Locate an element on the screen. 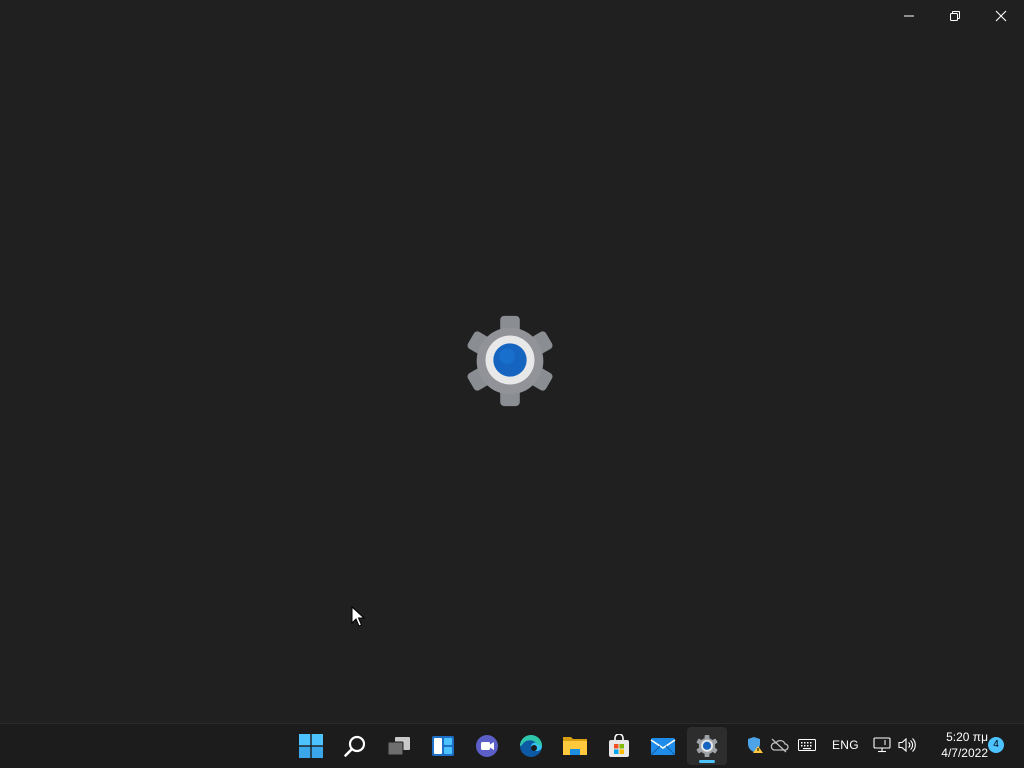 The width and height of the screenshot is (1024, 768). widgets-icon is located at coordinates (443, 746).